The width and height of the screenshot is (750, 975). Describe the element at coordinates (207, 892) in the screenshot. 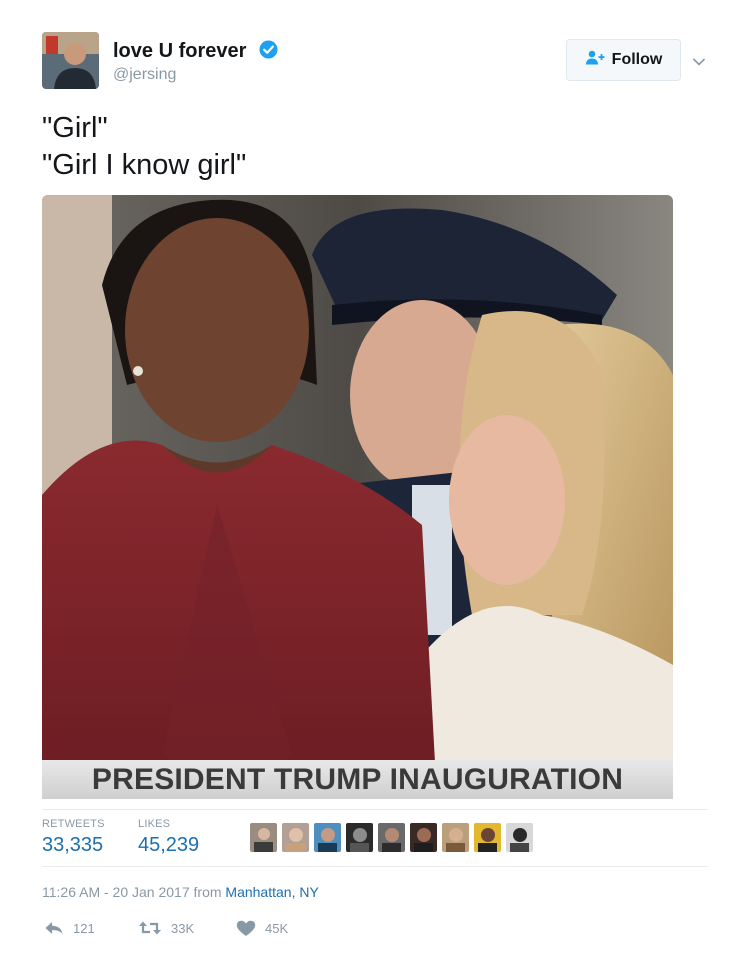

I see `from-text: from` at that location.